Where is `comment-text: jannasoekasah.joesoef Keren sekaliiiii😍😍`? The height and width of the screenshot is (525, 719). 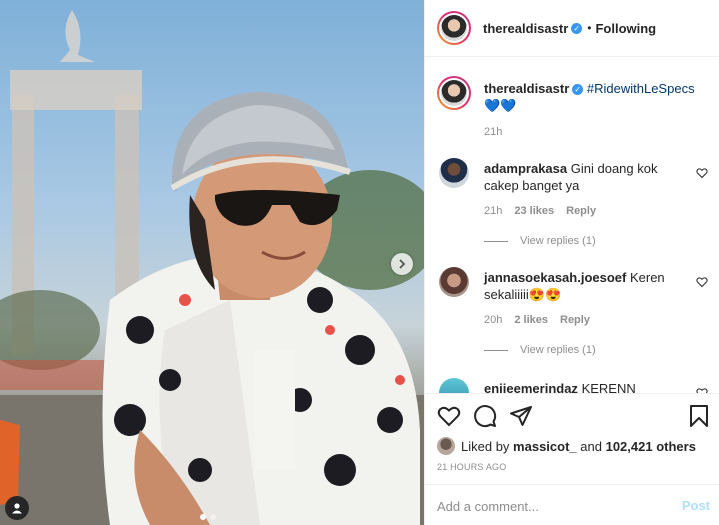
comment-text: jannasoekasah.joesoef Keren sekaliiiii😍😍 is located at coordinates (586, 286).